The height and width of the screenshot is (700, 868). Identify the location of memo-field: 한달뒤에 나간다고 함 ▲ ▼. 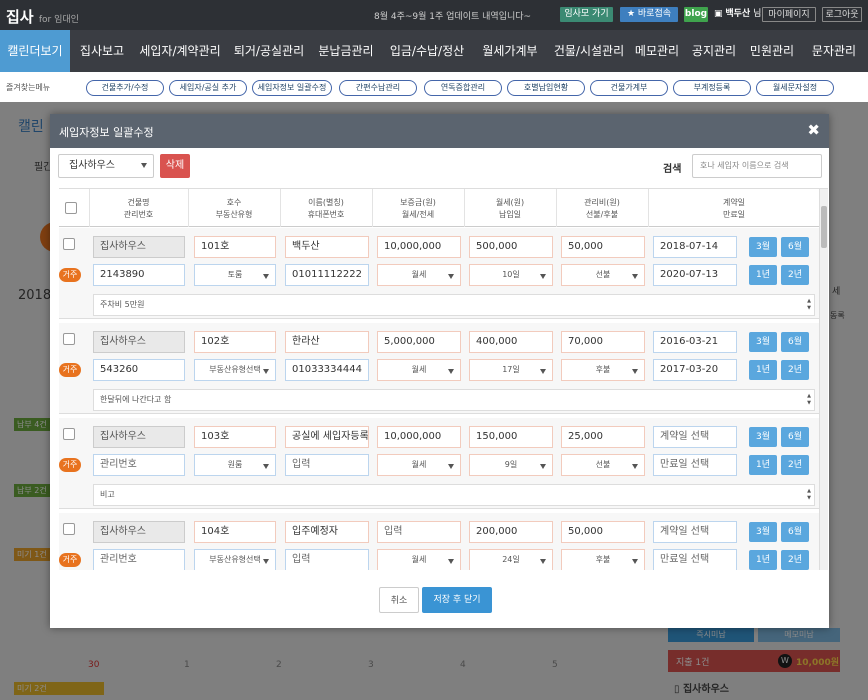
(454, 400).